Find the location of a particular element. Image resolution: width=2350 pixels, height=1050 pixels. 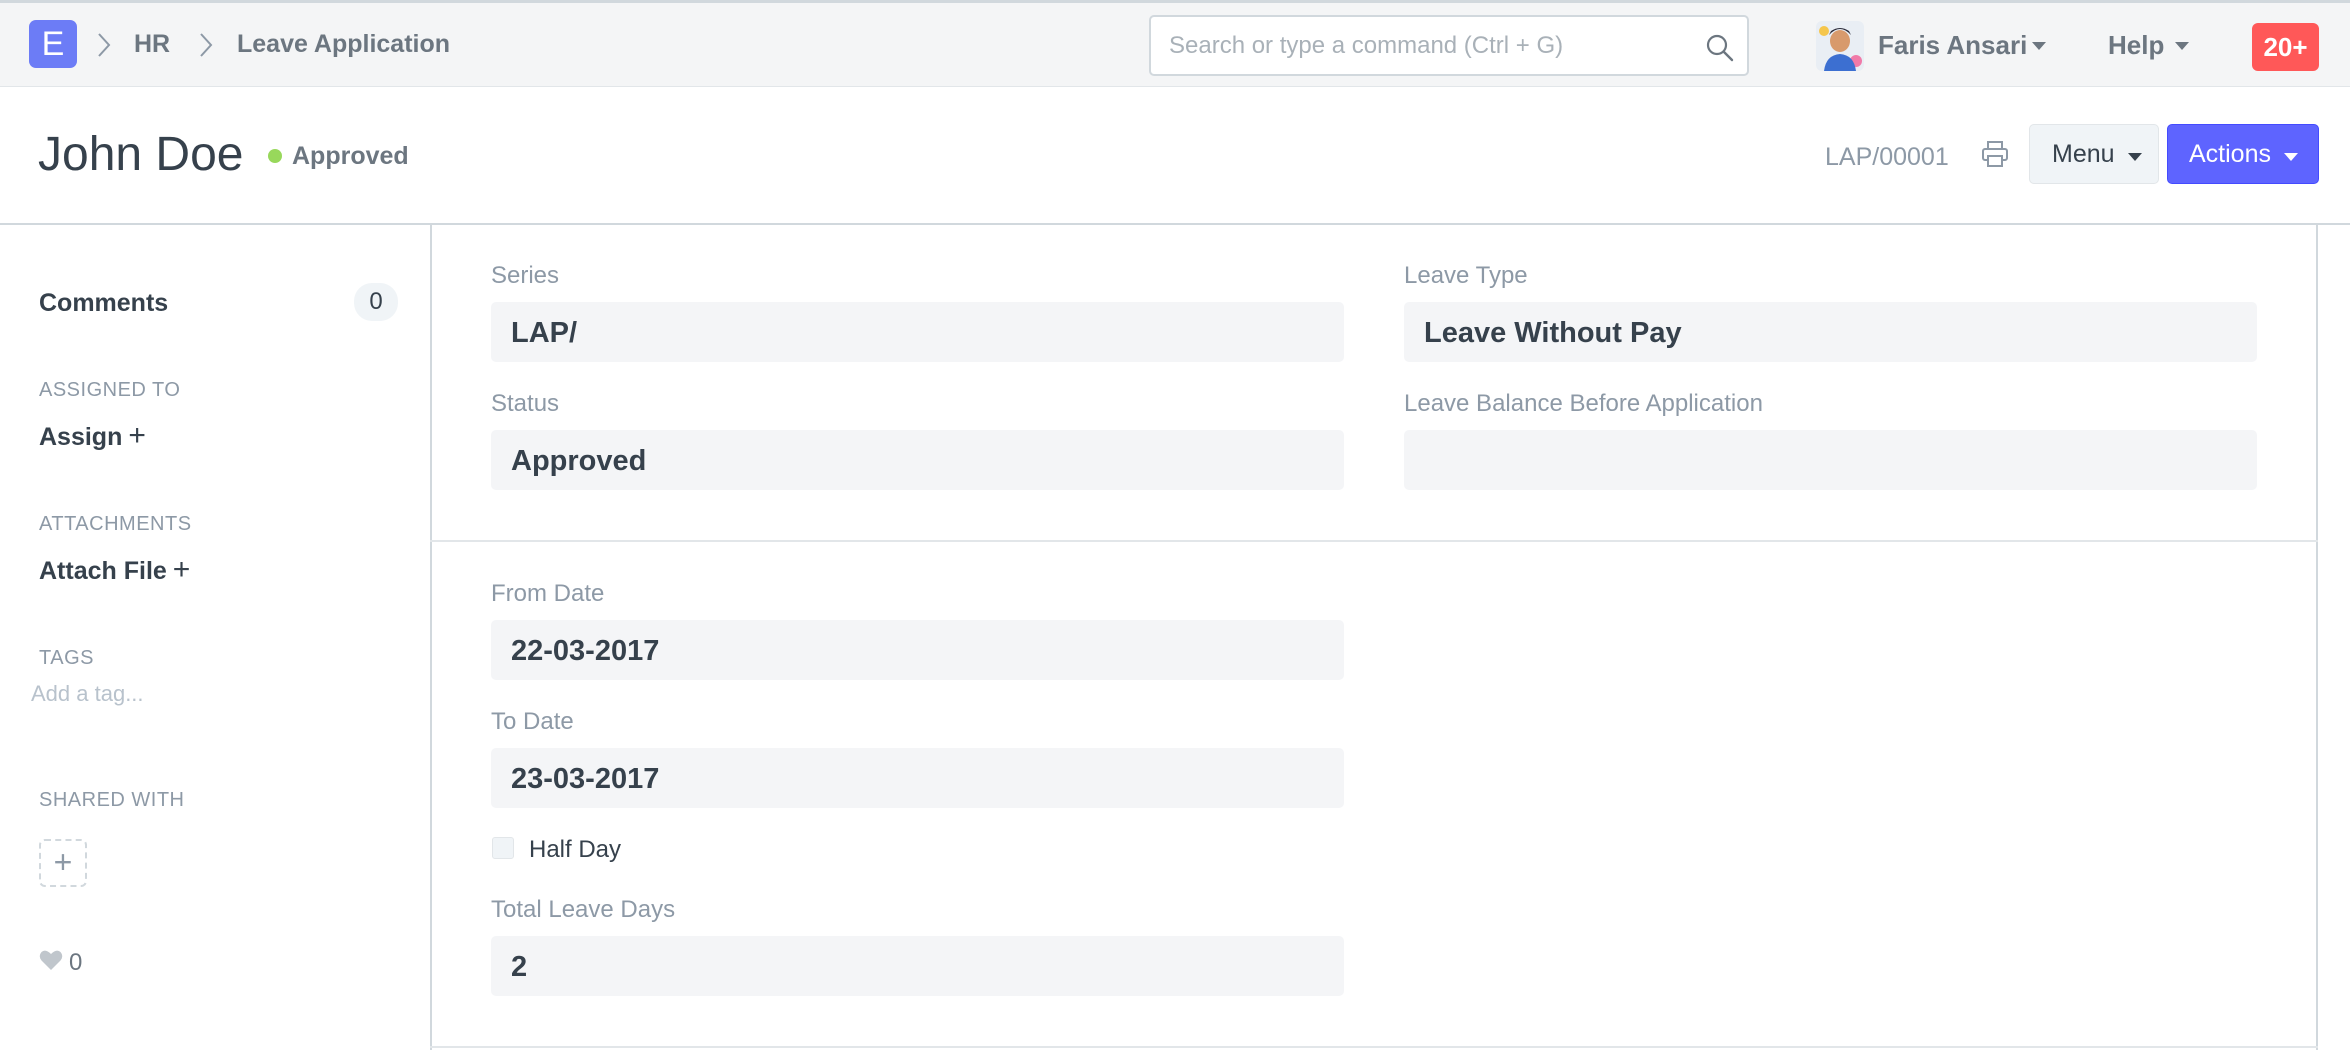

assign-label: Assign is located at coordinates (81, 437).